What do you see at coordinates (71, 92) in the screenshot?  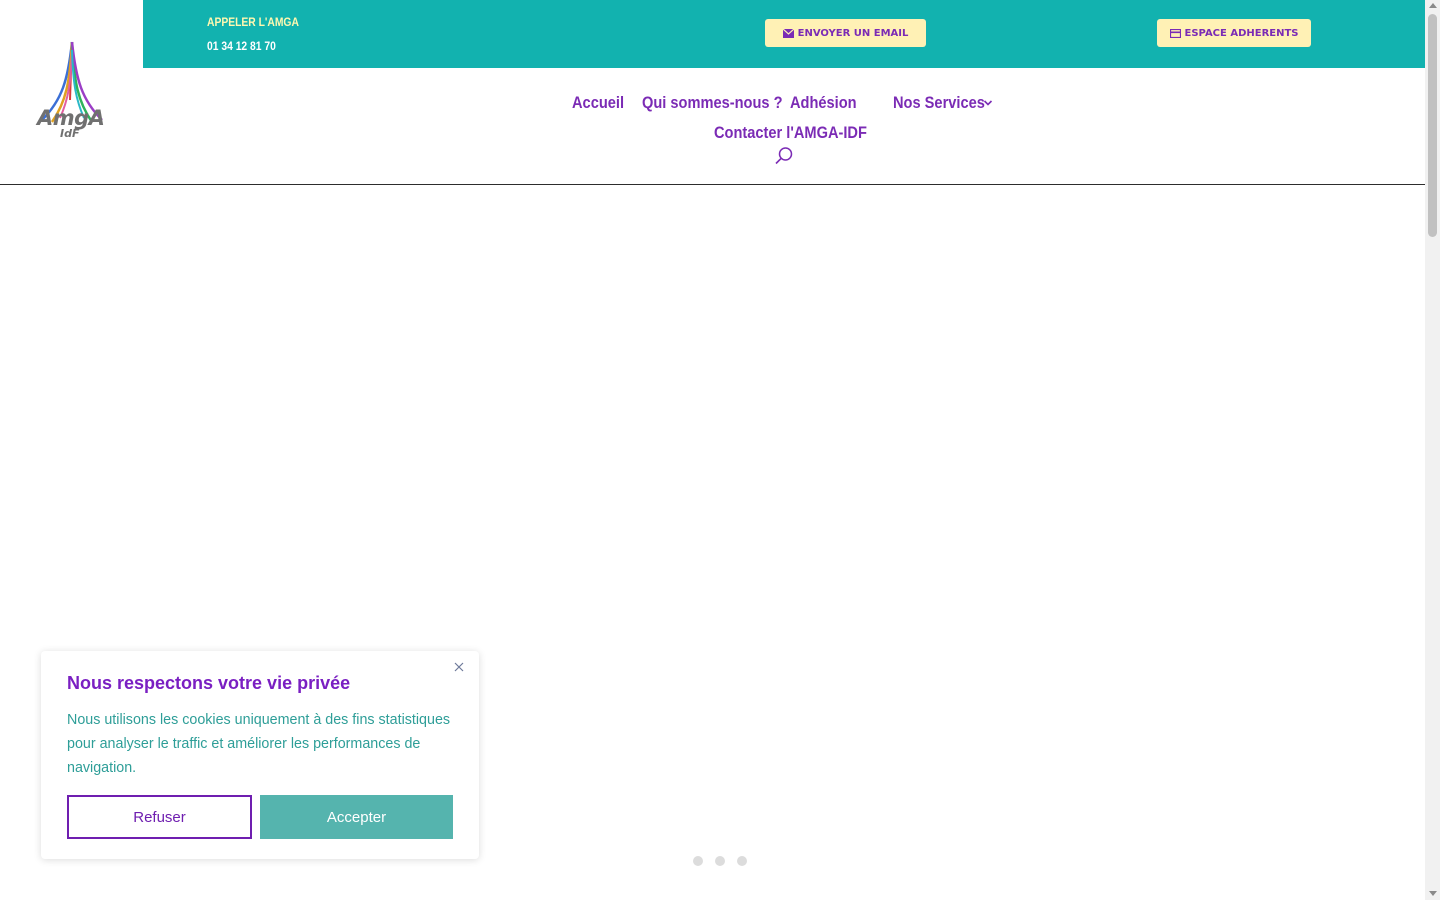 I see `logo-area: AmgA IdF` at bounding box center [71, 92].